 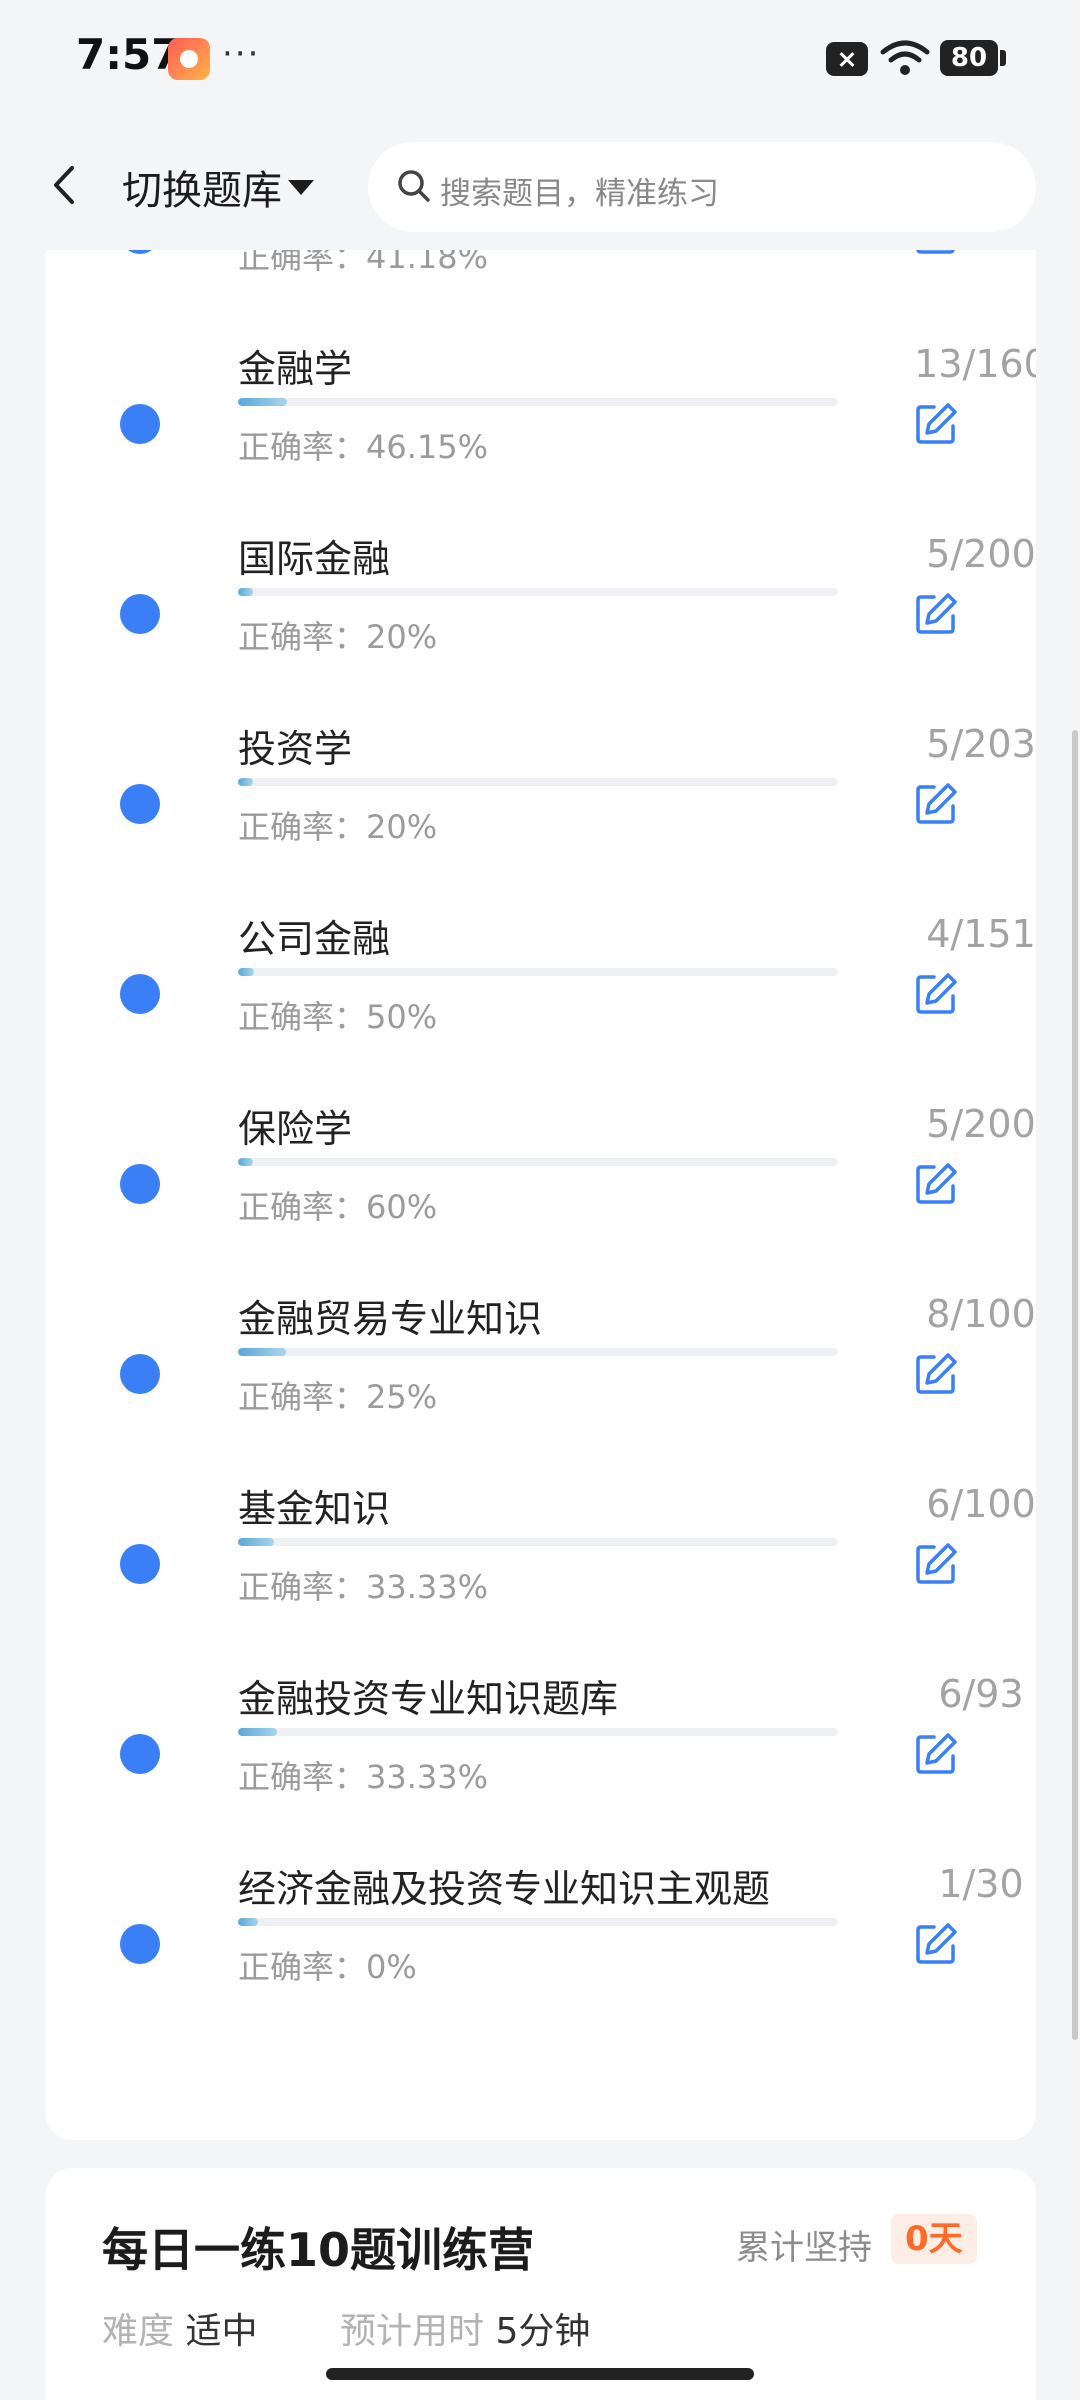 I want to click on subject-name: 保险学, so click(x=295, y=1129).